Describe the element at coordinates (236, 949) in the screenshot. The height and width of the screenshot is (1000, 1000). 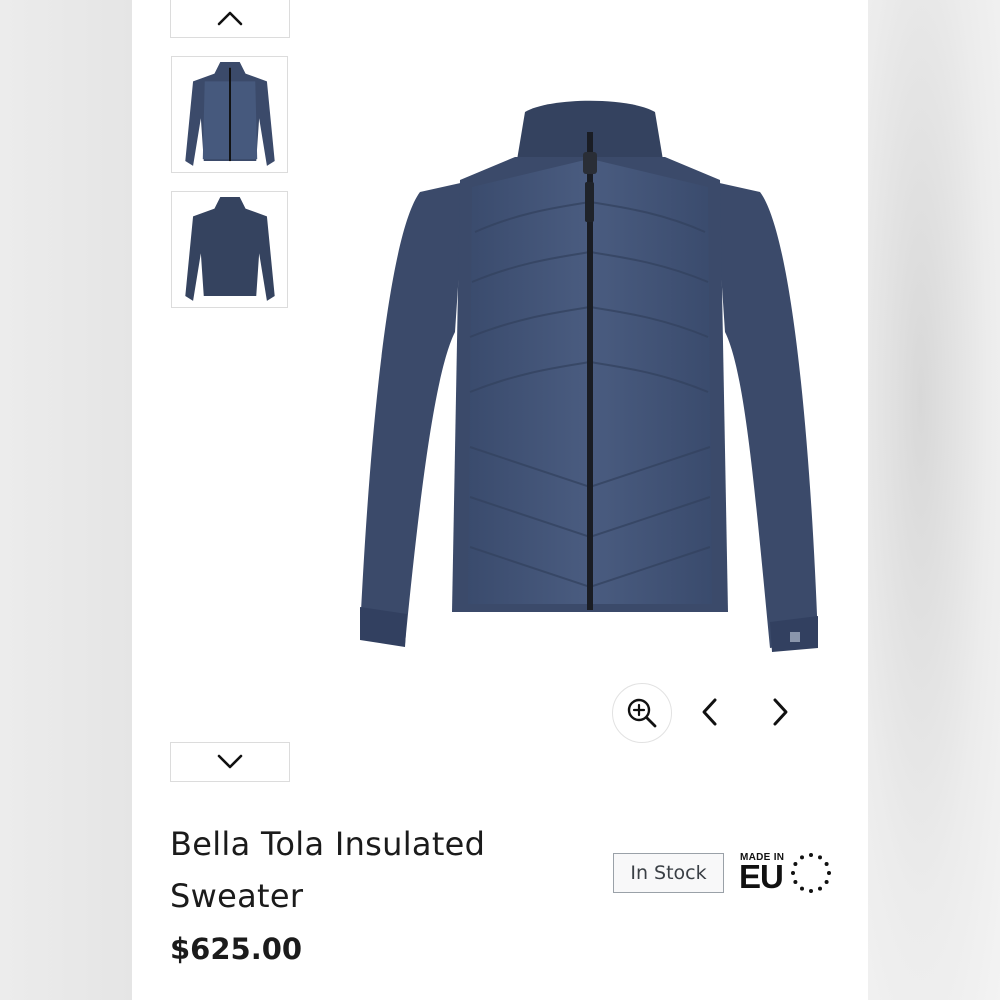
I see `product-price: $625.00` at that location.